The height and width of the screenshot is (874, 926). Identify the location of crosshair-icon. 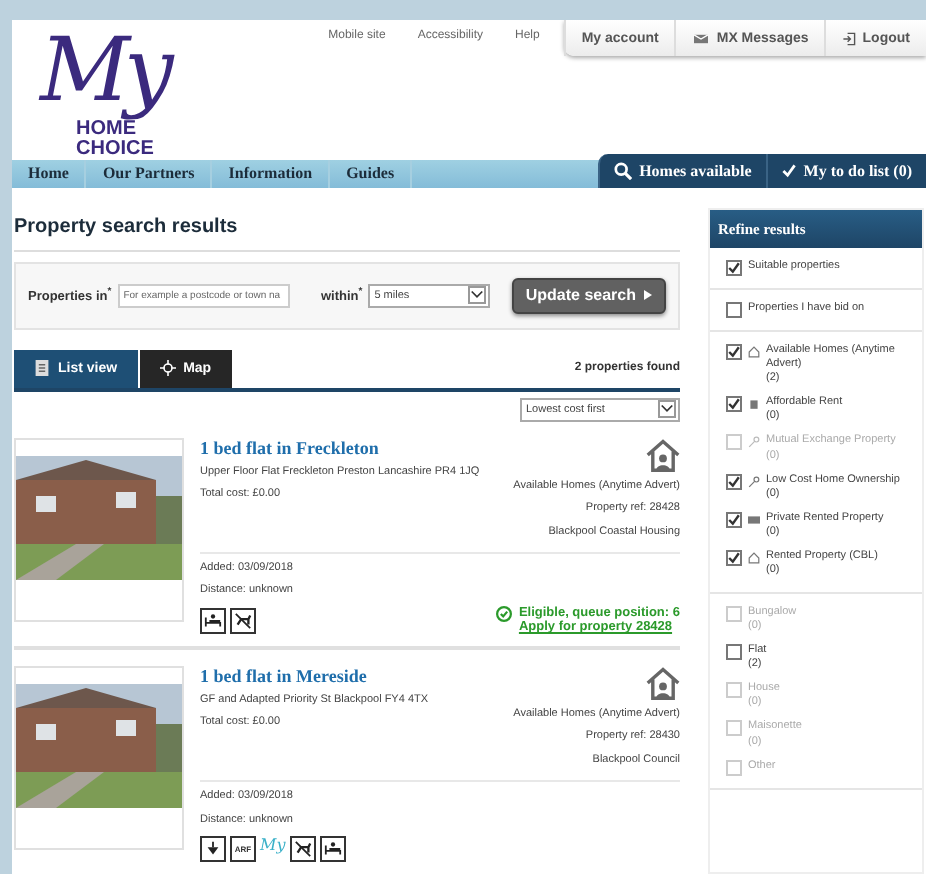
(167, 368).